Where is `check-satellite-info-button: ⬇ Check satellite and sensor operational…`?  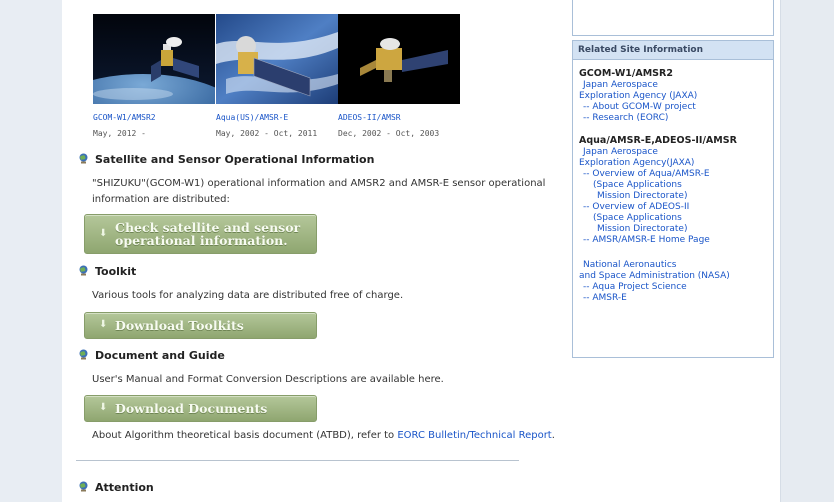
check-satellite-info-button: ⬇ Check satellite and sensor operational… is located at coordinates (200, 234).